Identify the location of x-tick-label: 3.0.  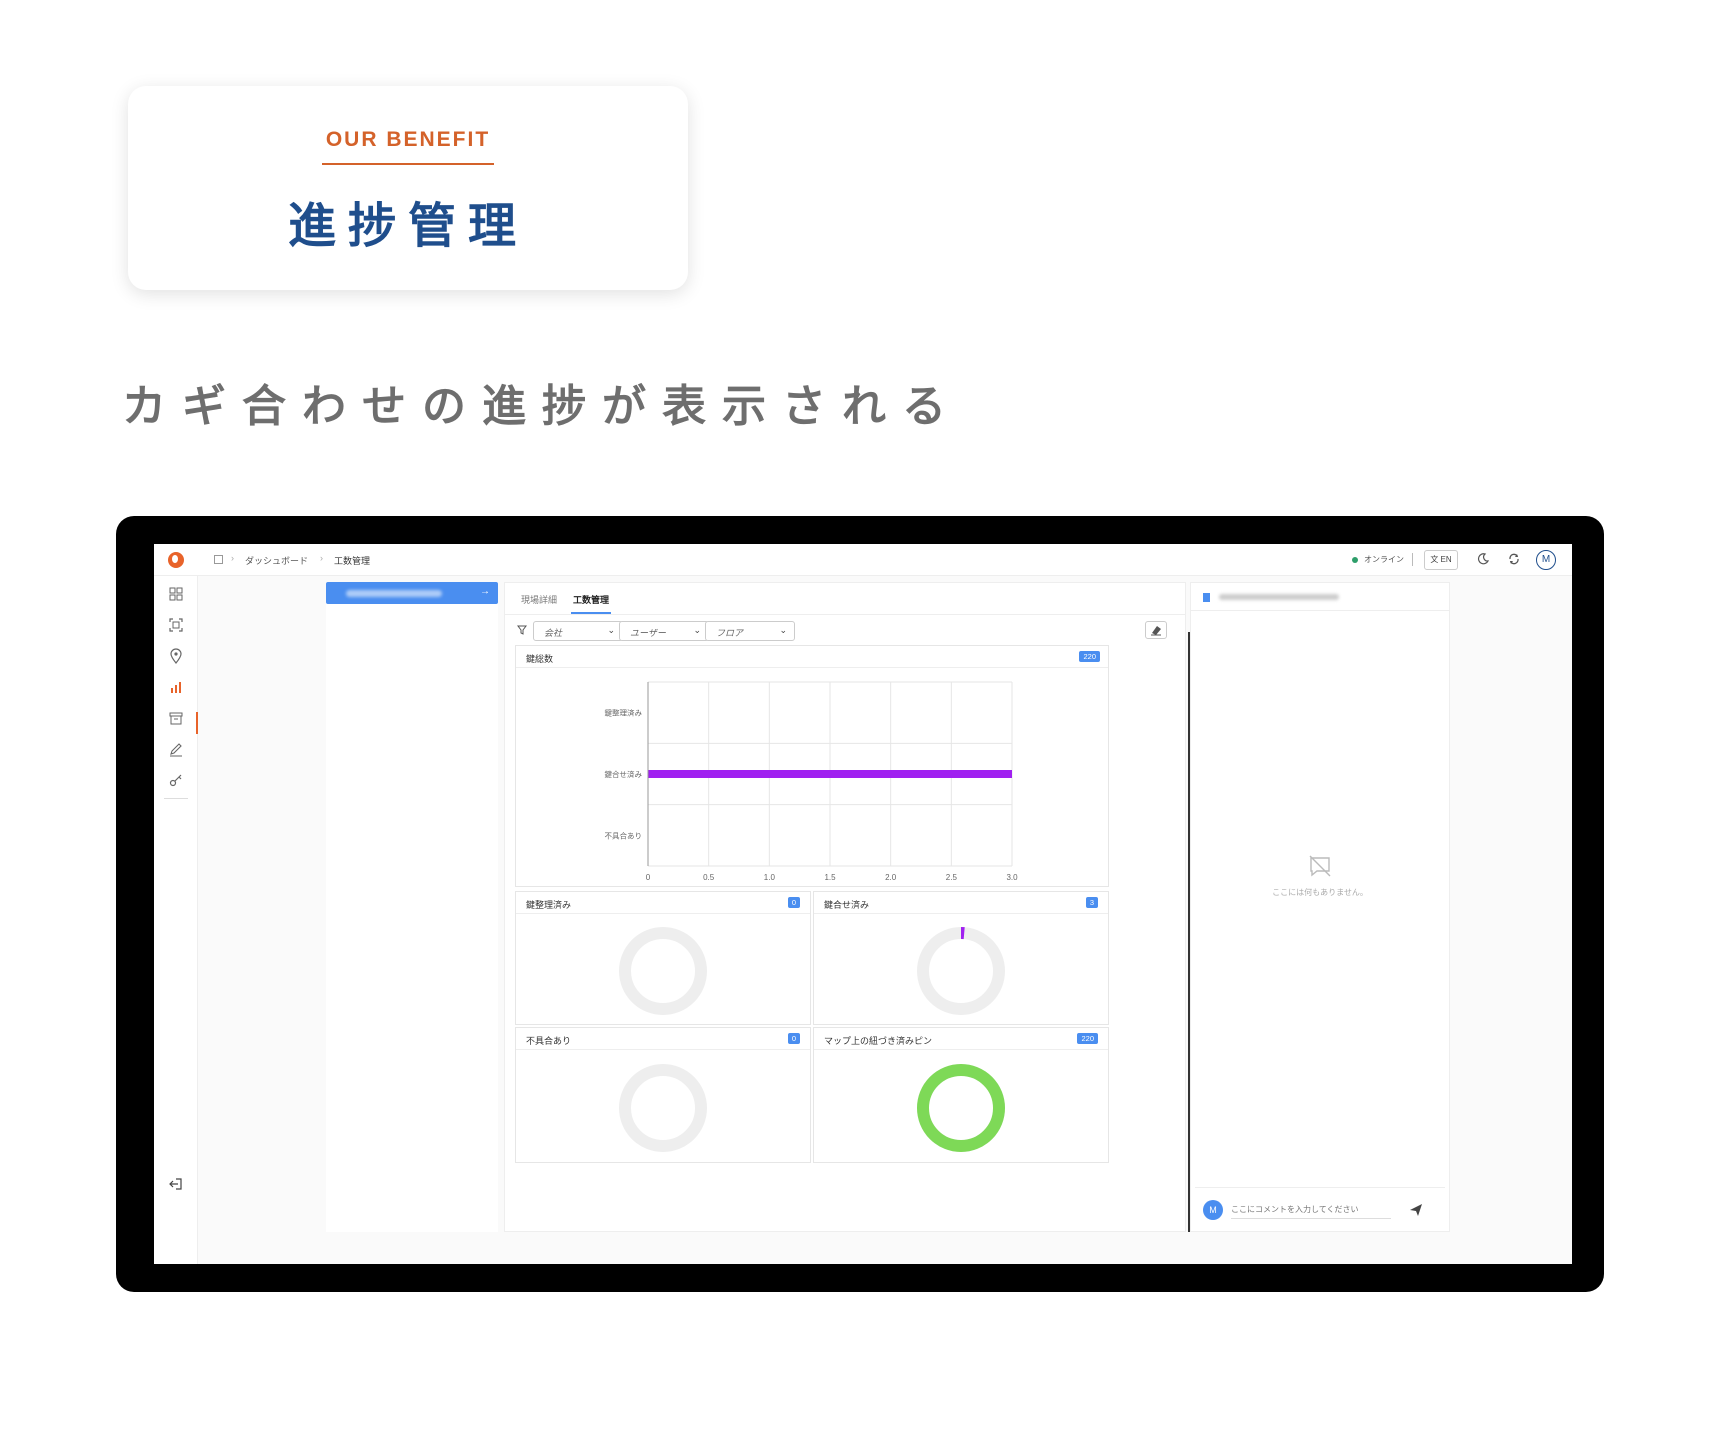
(1012, 877).